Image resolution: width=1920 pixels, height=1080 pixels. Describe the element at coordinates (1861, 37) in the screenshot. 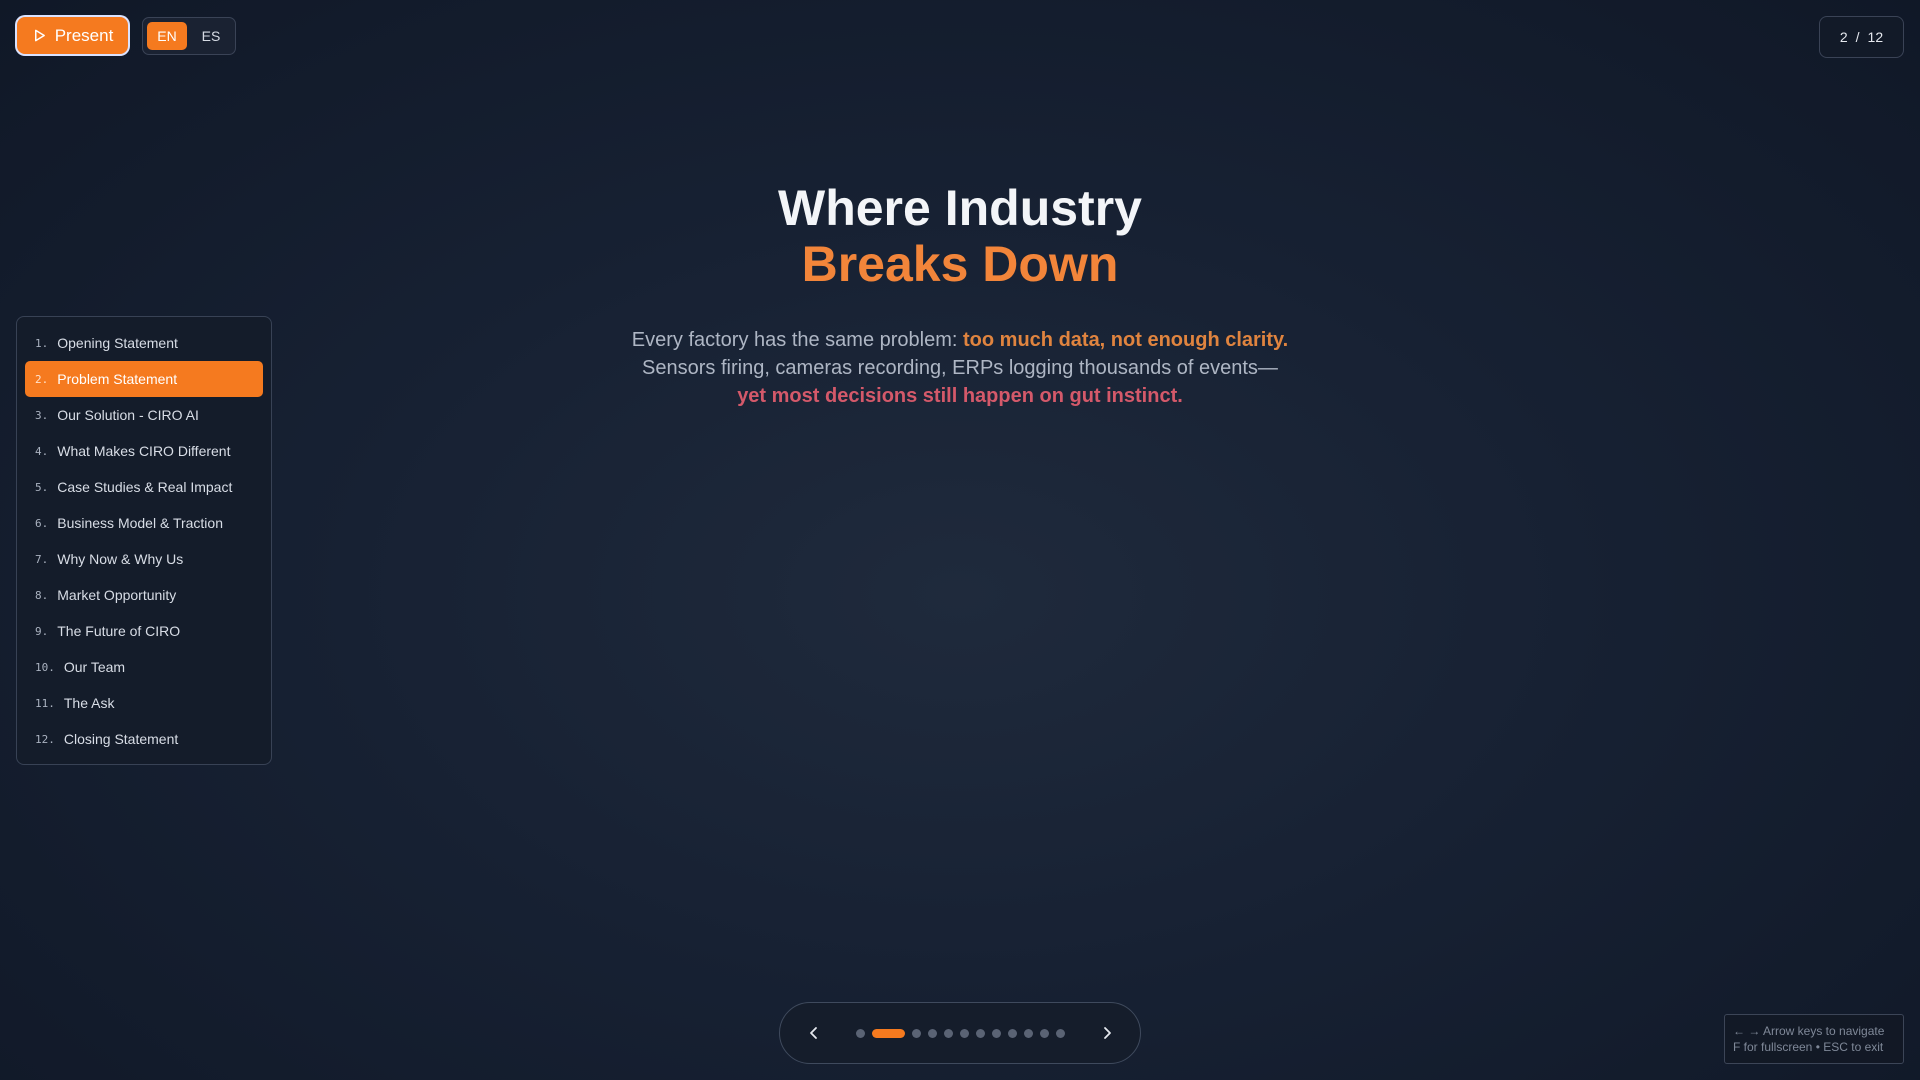

I see `slide-counter: 2 / 12` at that location.